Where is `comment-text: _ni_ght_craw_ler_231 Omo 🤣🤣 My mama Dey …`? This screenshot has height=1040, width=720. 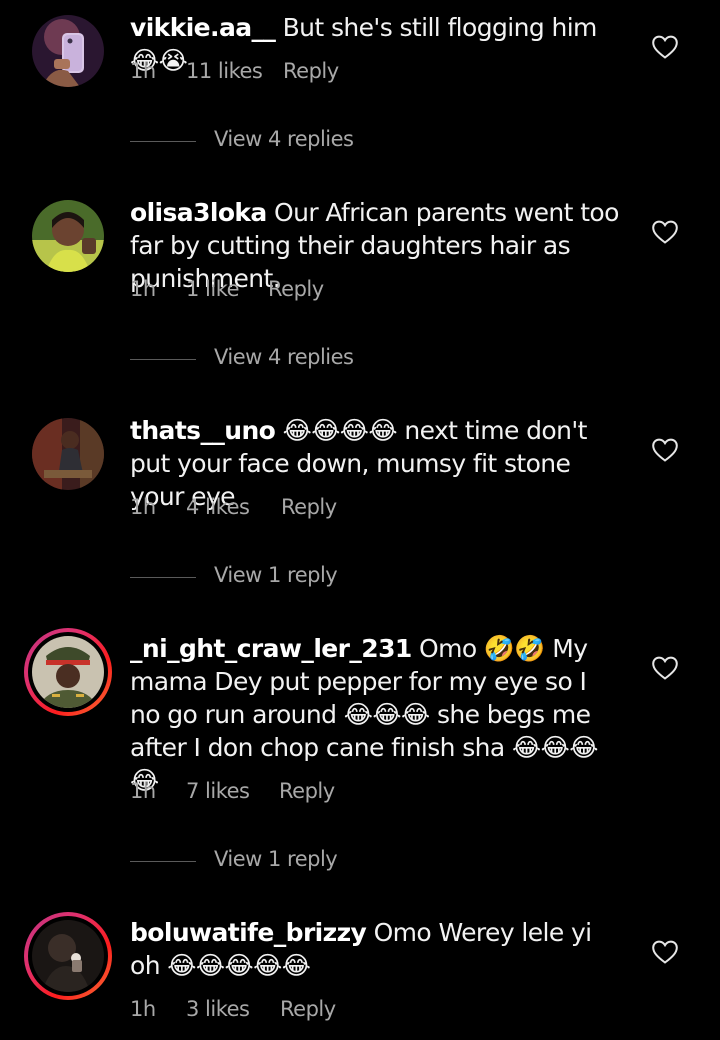 comment-text: _ni_ght_craw_ler_231 Omo 🤣🤣 My mama Dey … is located at coordinates (375, 714).